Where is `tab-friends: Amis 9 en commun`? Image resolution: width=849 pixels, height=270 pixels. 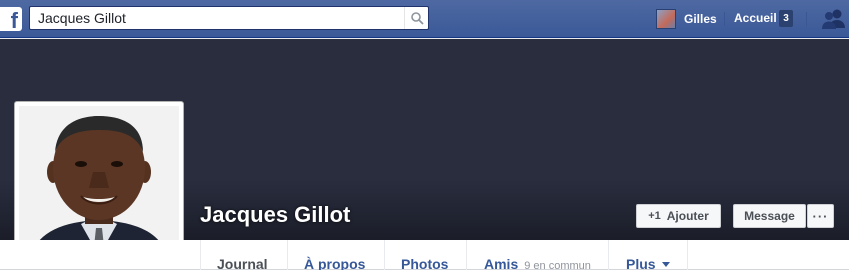
tab-friends: Amis 9 en commun is located at coordinates (537, 255).